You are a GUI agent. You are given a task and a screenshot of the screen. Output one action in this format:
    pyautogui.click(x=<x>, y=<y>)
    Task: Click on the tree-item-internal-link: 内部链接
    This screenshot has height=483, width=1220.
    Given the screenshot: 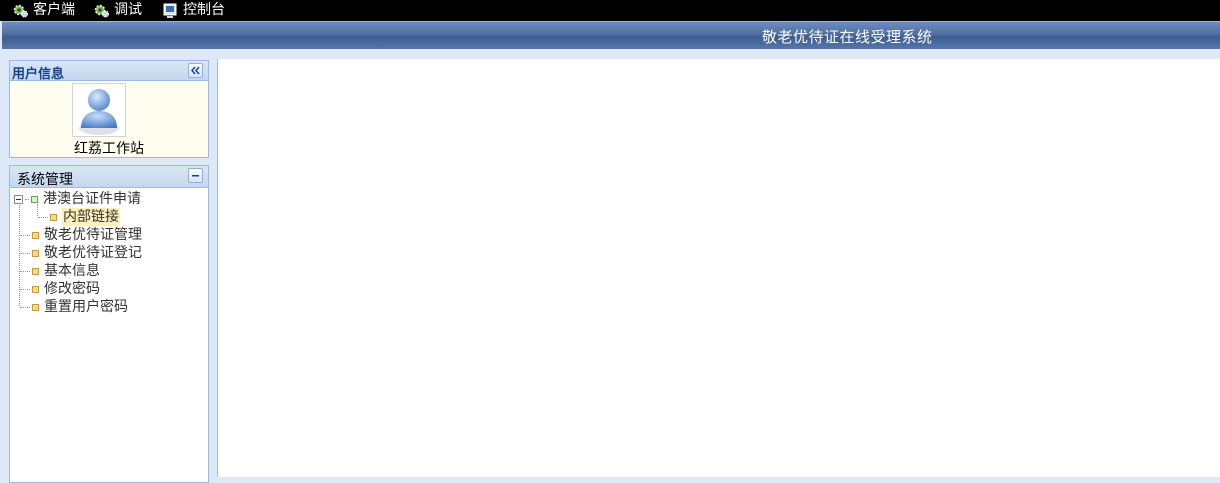 What is the action you would take?
    pyautogui.click(x=79, y=217)
    